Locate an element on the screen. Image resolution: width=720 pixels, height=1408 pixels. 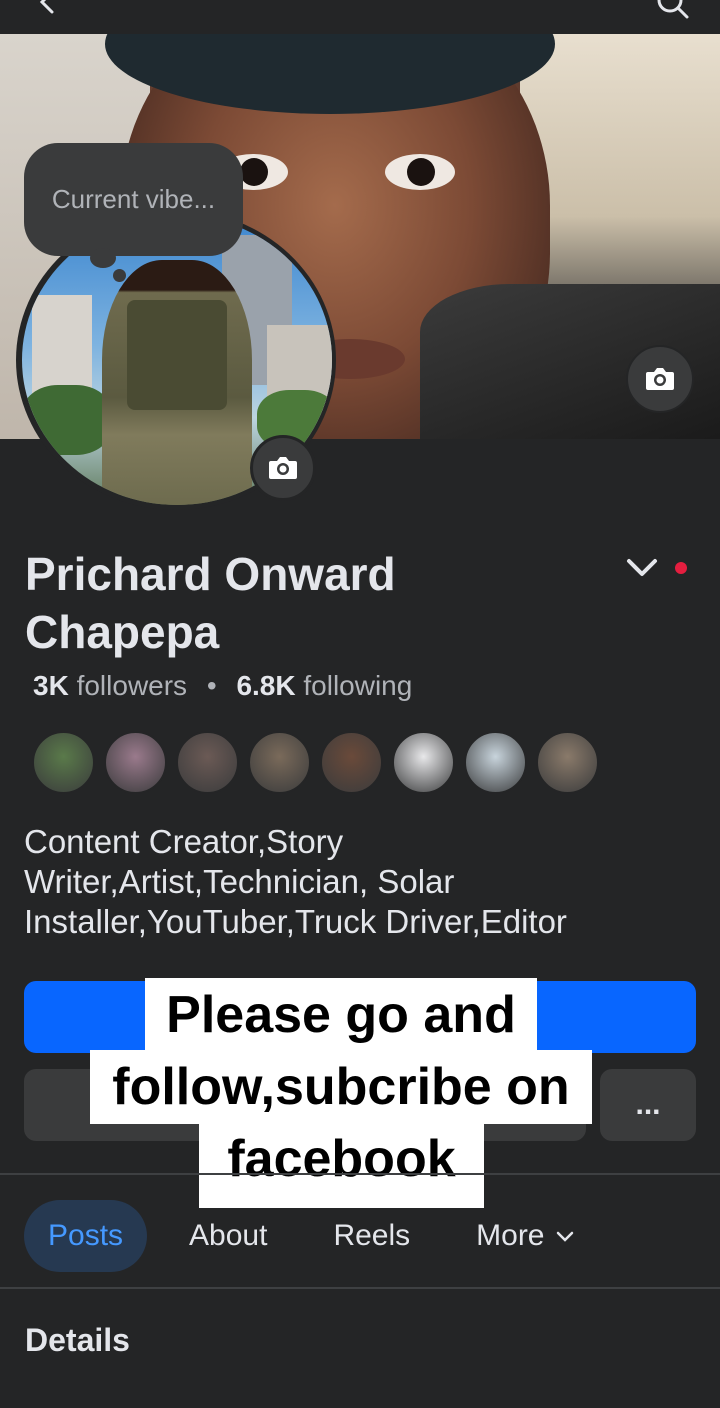
edit-cover-photo-button is located at coordinates (660, 379).